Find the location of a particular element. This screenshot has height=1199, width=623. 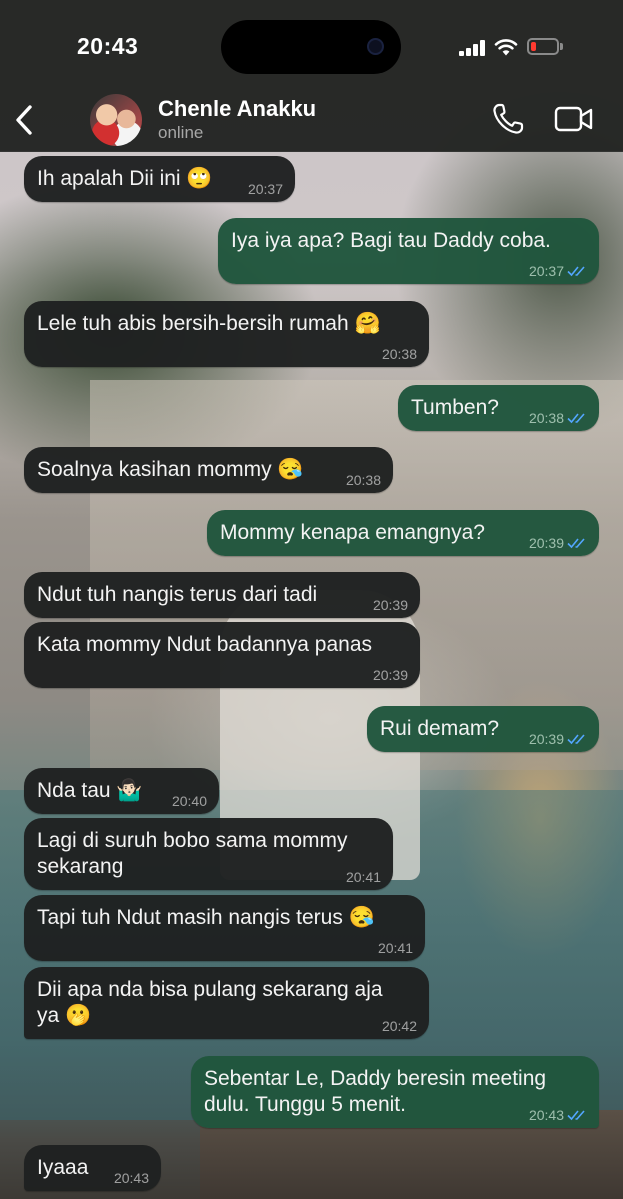

chevron-left-icon is located at coordinates (25, 120).